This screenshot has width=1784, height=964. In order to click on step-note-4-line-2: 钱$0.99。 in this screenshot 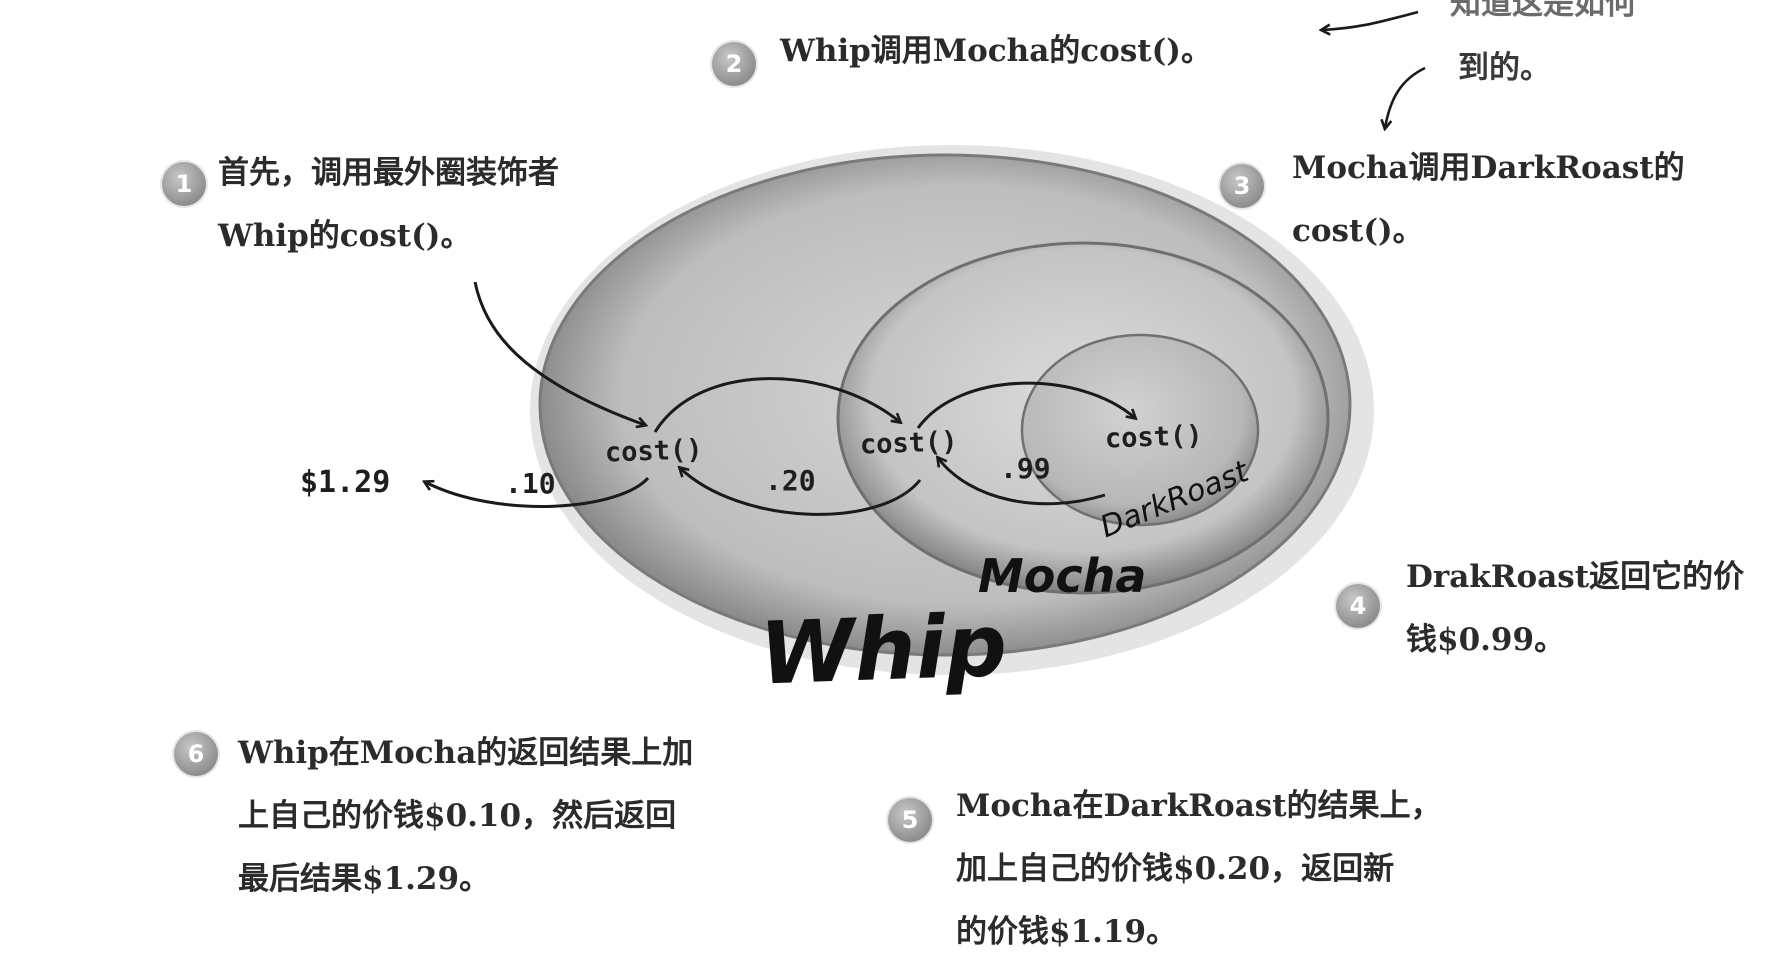, I will do `click(1486, 640)`.